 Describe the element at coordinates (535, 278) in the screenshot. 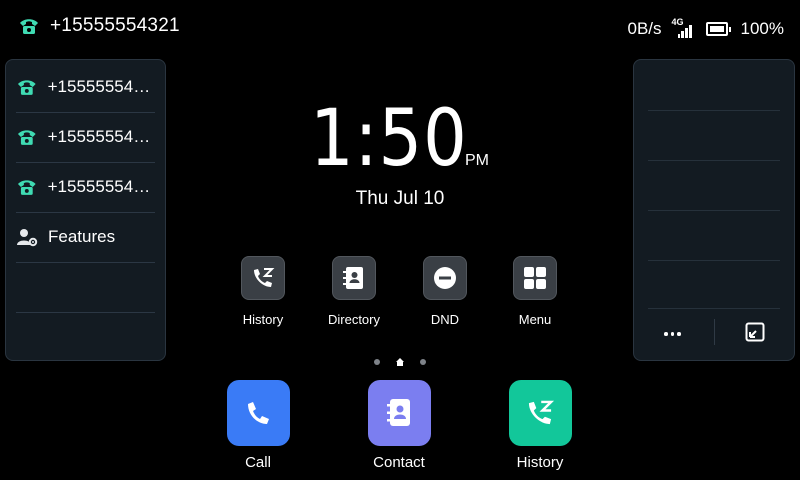

I see `menu-grid-icon` at that location.